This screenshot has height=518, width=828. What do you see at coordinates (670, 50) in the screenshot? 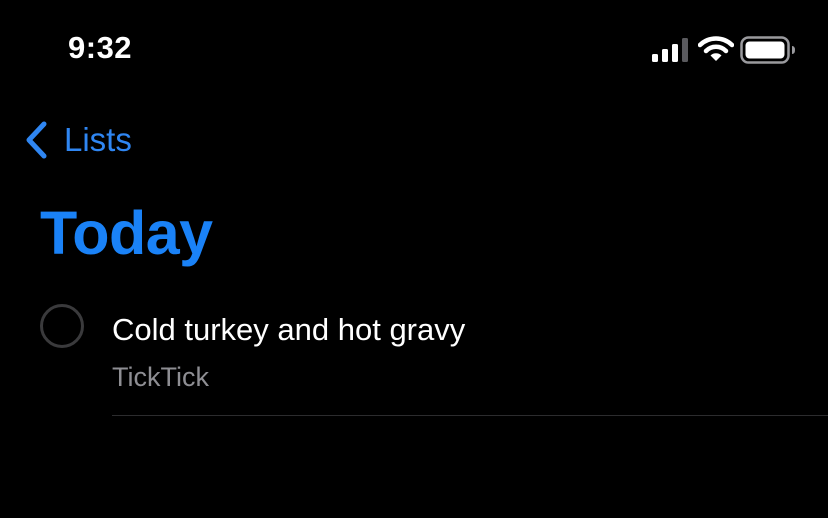
I see `cellular-signal-icon` at bounding box center [670, 50].